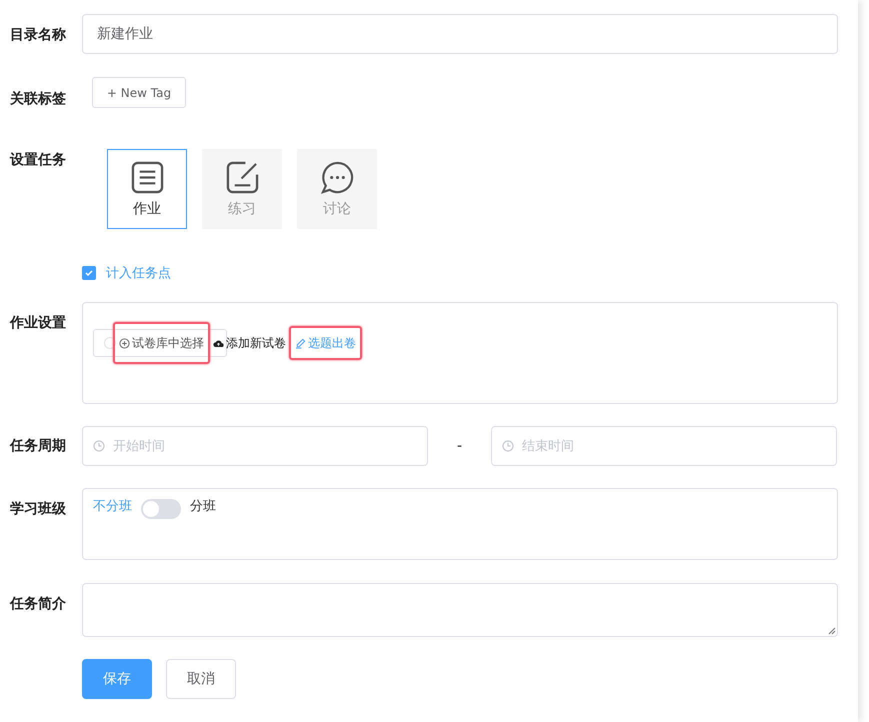 The width and height of the screenshot is (869, 722). I want to click on field-label: 目录名称, so click(38, 35).